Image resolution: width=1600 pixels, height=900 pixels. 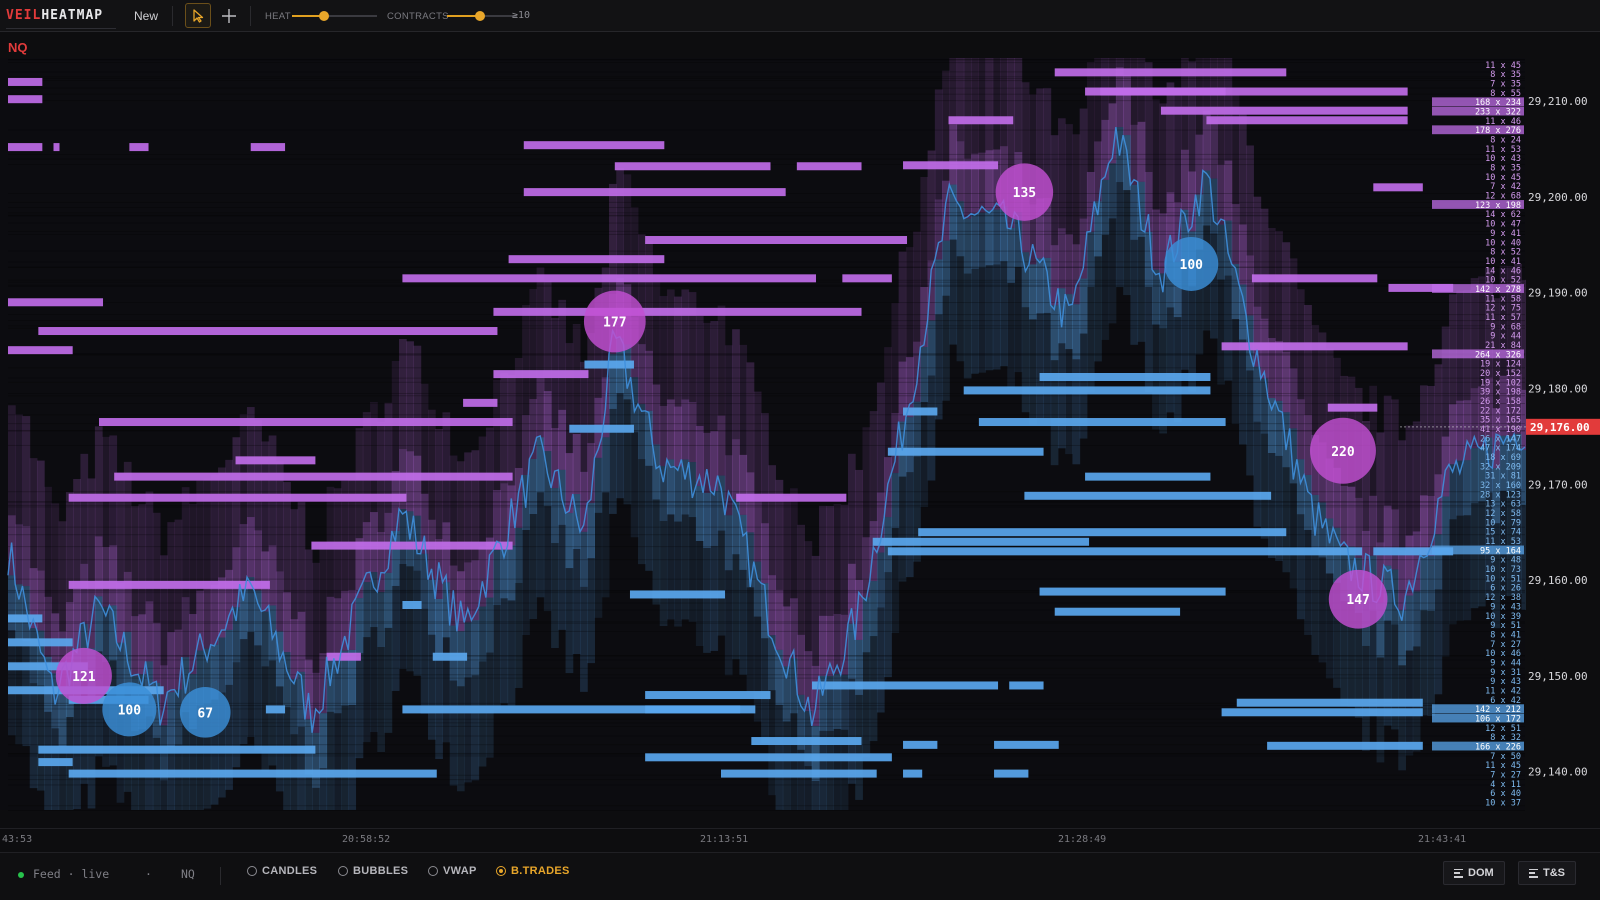 What do you see at coordinates (252, 871) in the screenshot?
I see `radio-icon` at bounding box center [252, 871].